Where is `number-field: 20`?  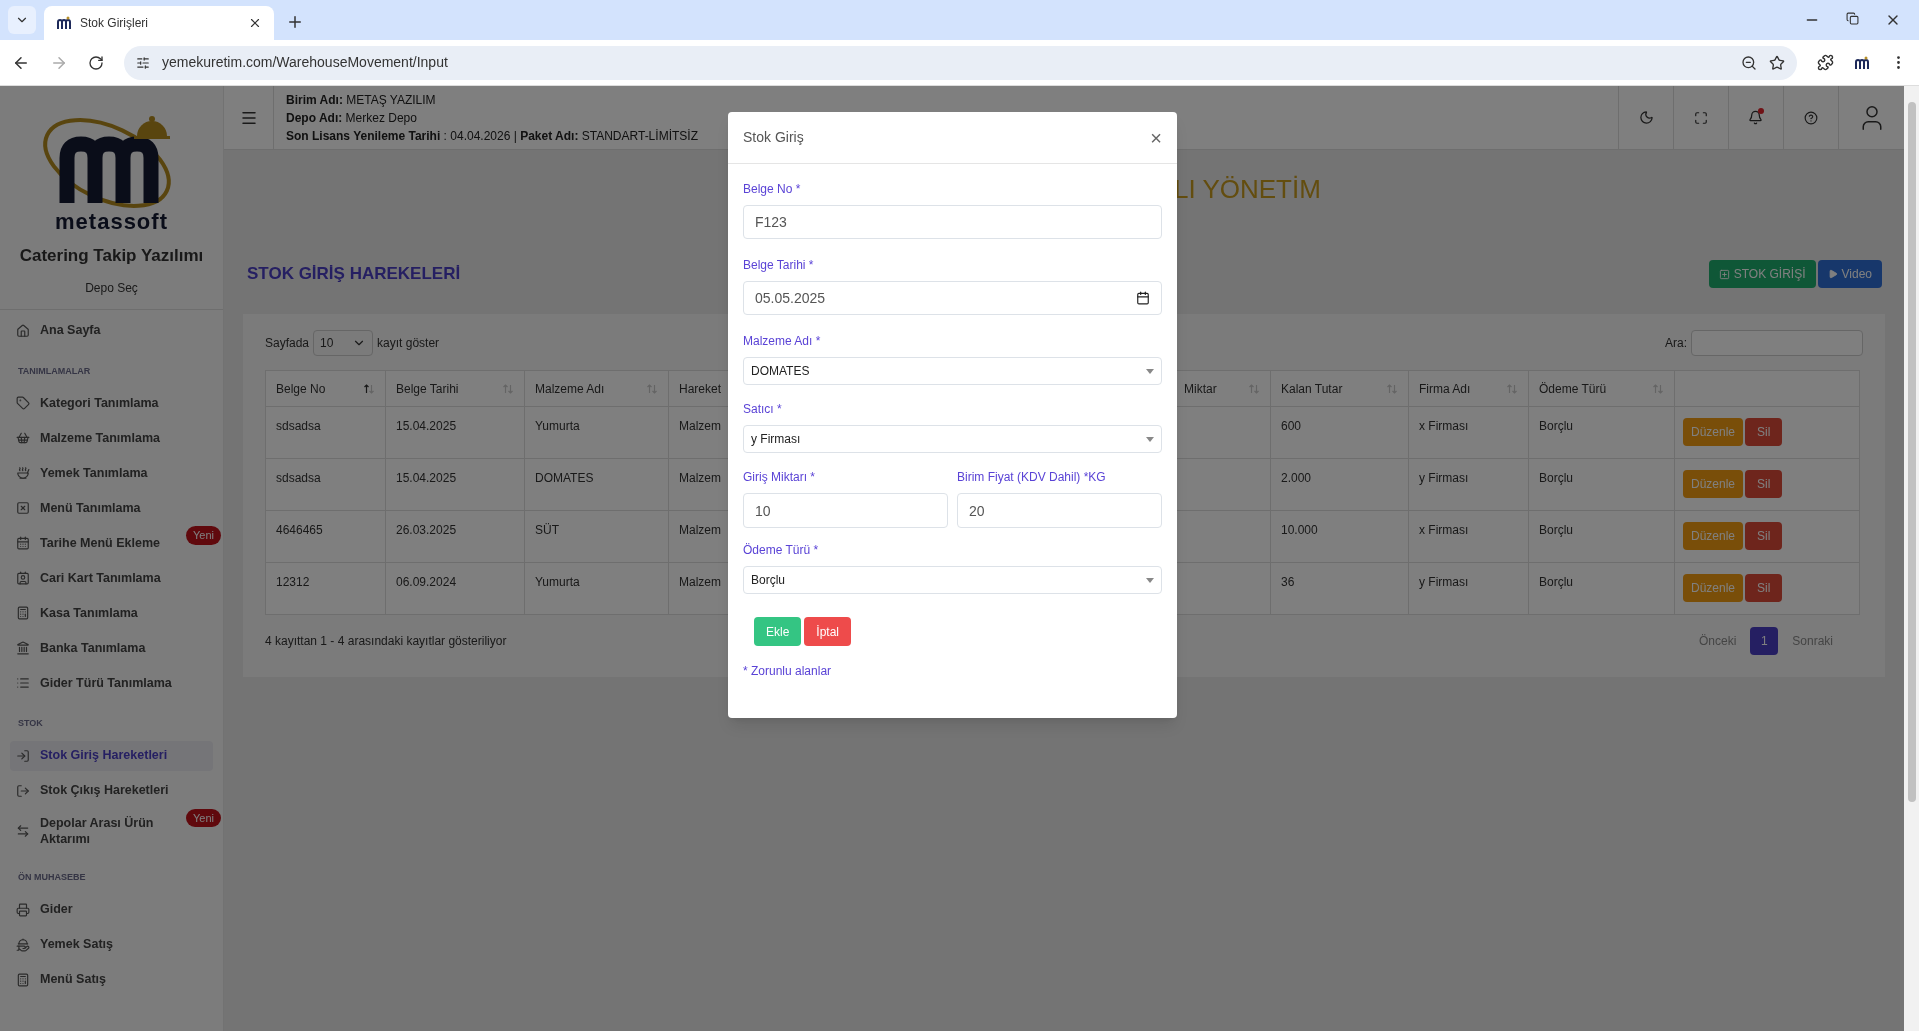
number-field: 20 is located at coordinates (1059, 510).